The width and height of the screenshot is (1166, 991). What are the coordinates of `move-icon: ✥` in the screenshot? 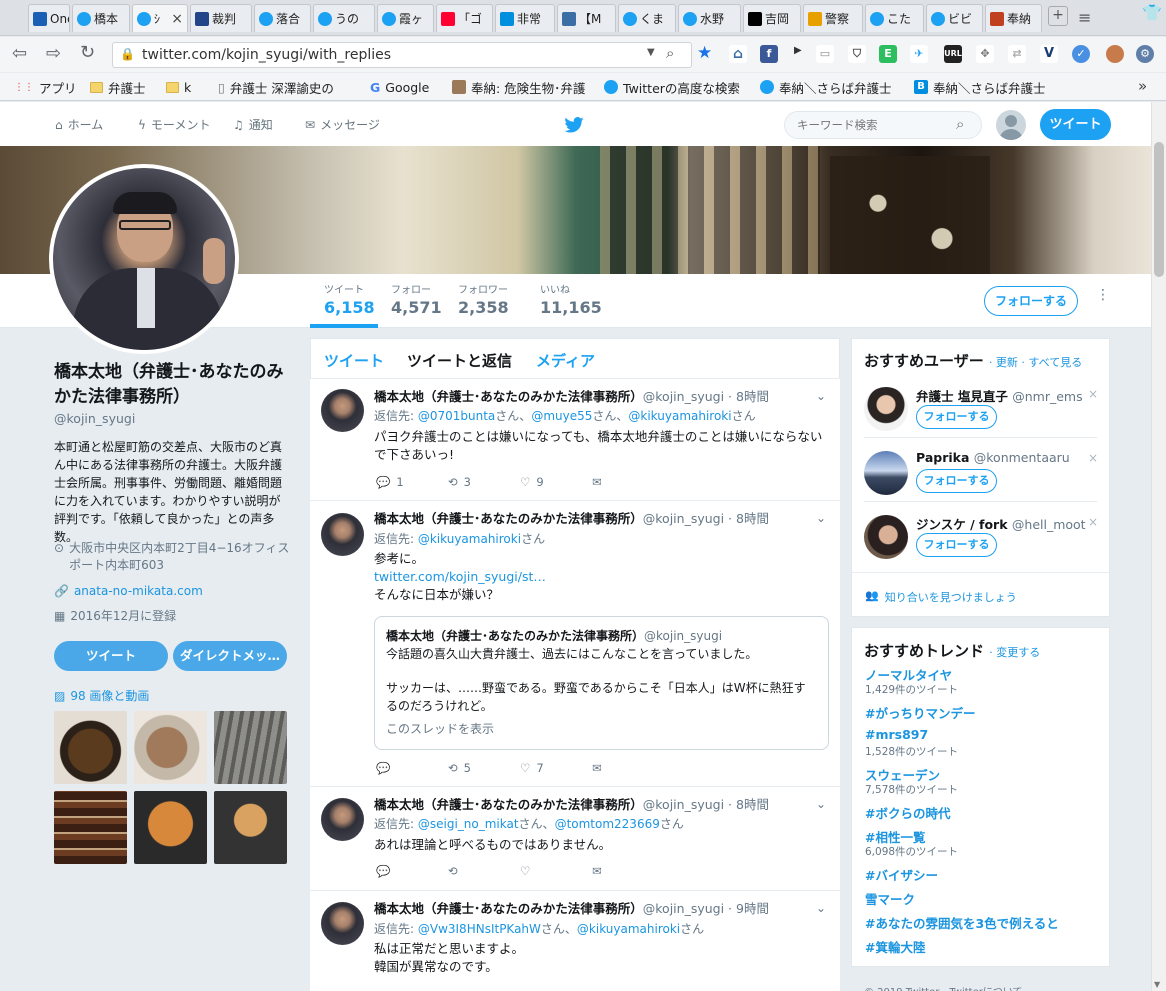 It's located at (985, 54).